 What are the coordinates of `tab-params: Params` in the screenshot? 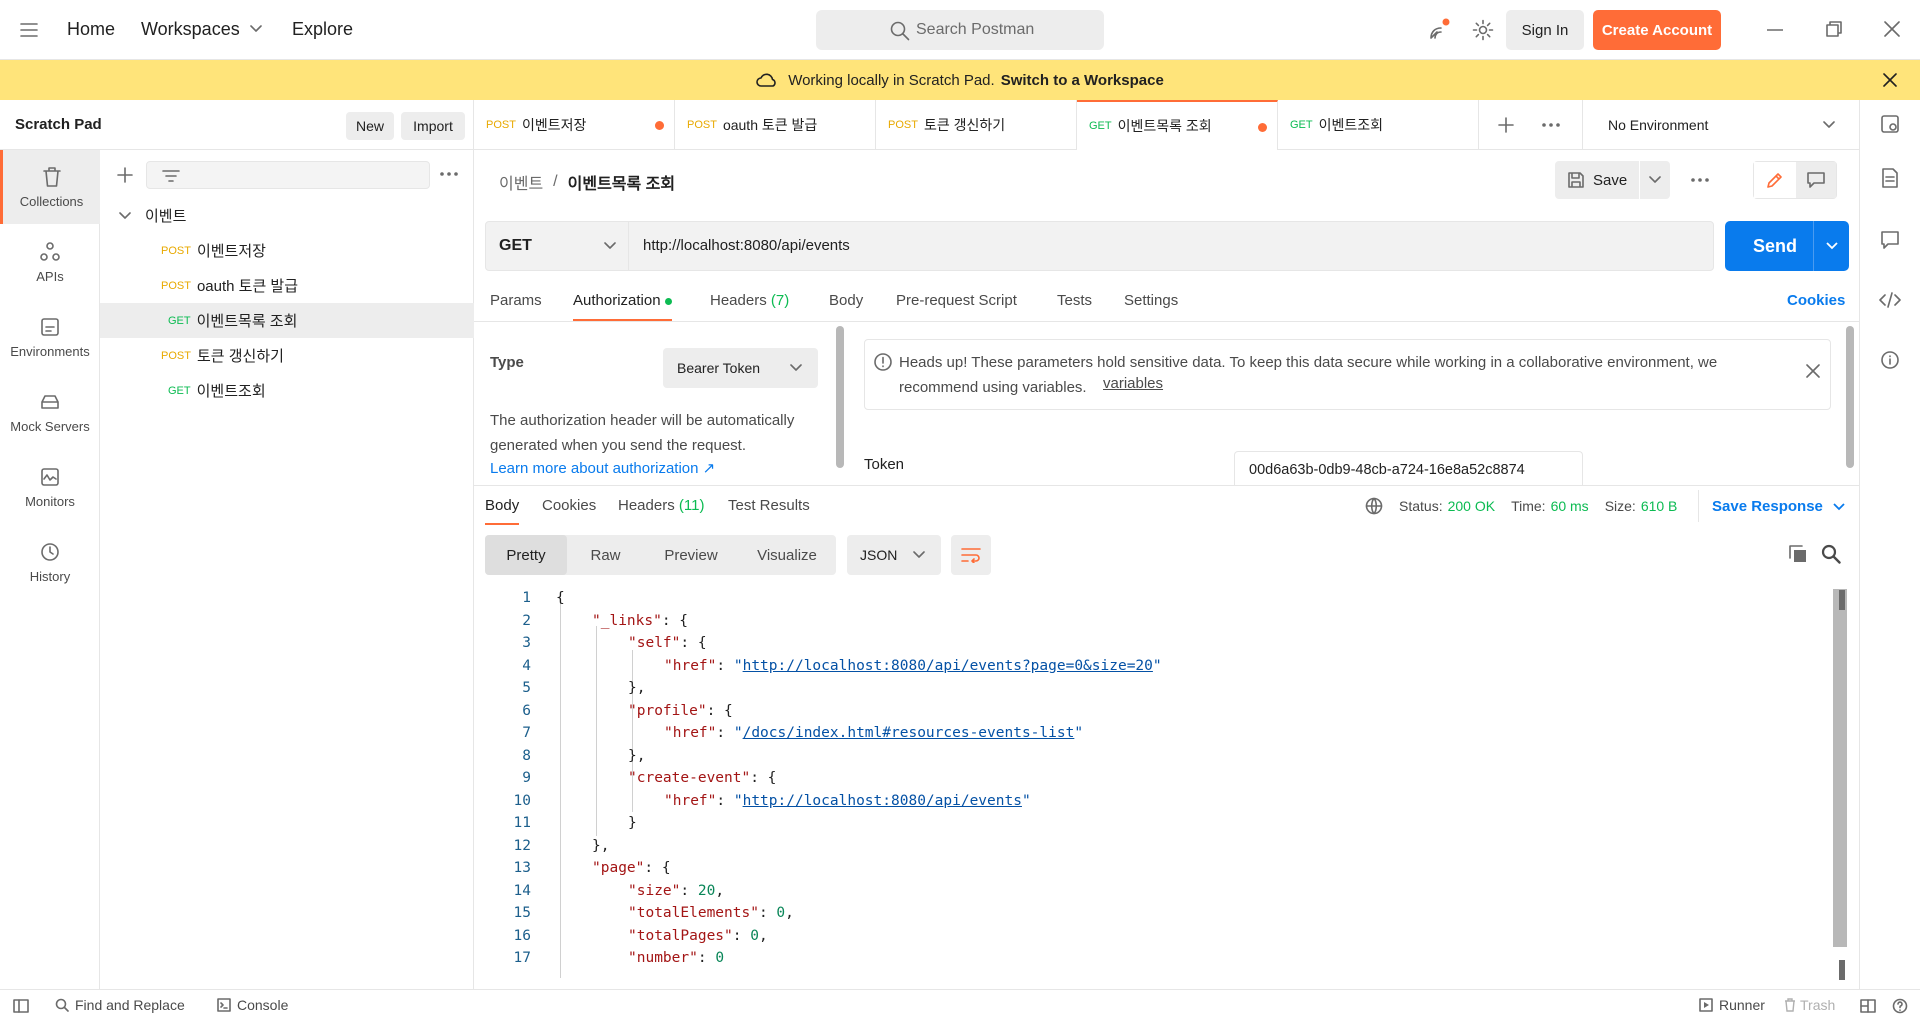 It's located at (516, 300).